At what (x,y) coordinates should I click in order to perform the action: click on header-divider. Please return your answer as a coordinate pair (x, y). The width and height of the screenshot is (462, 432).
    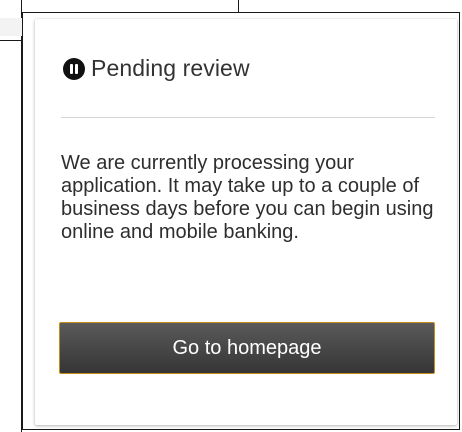
    Looking at the image, I should click on (248, 117).